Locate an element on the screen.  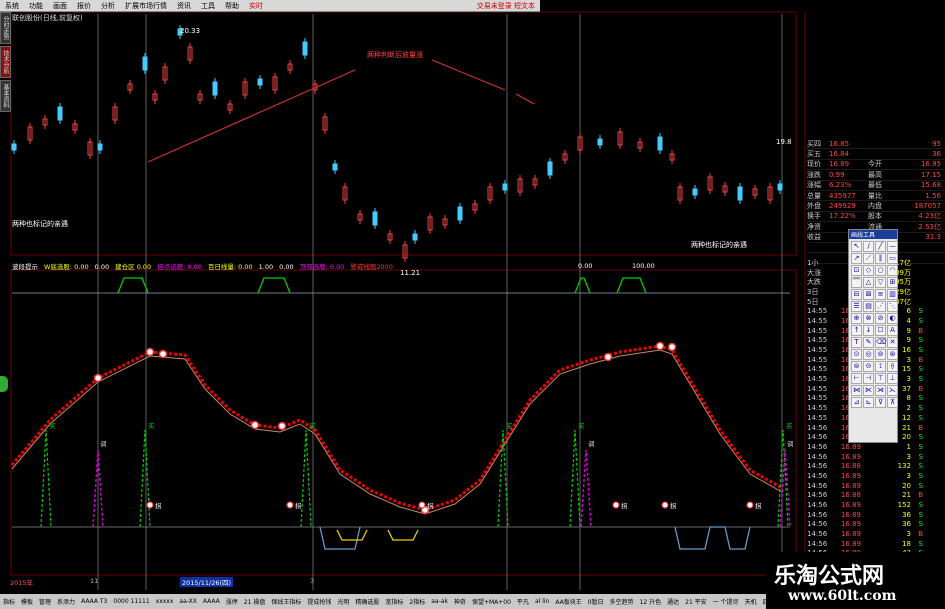
login-status: 交易未登录 短文本 is located at coordinates (506, 6).